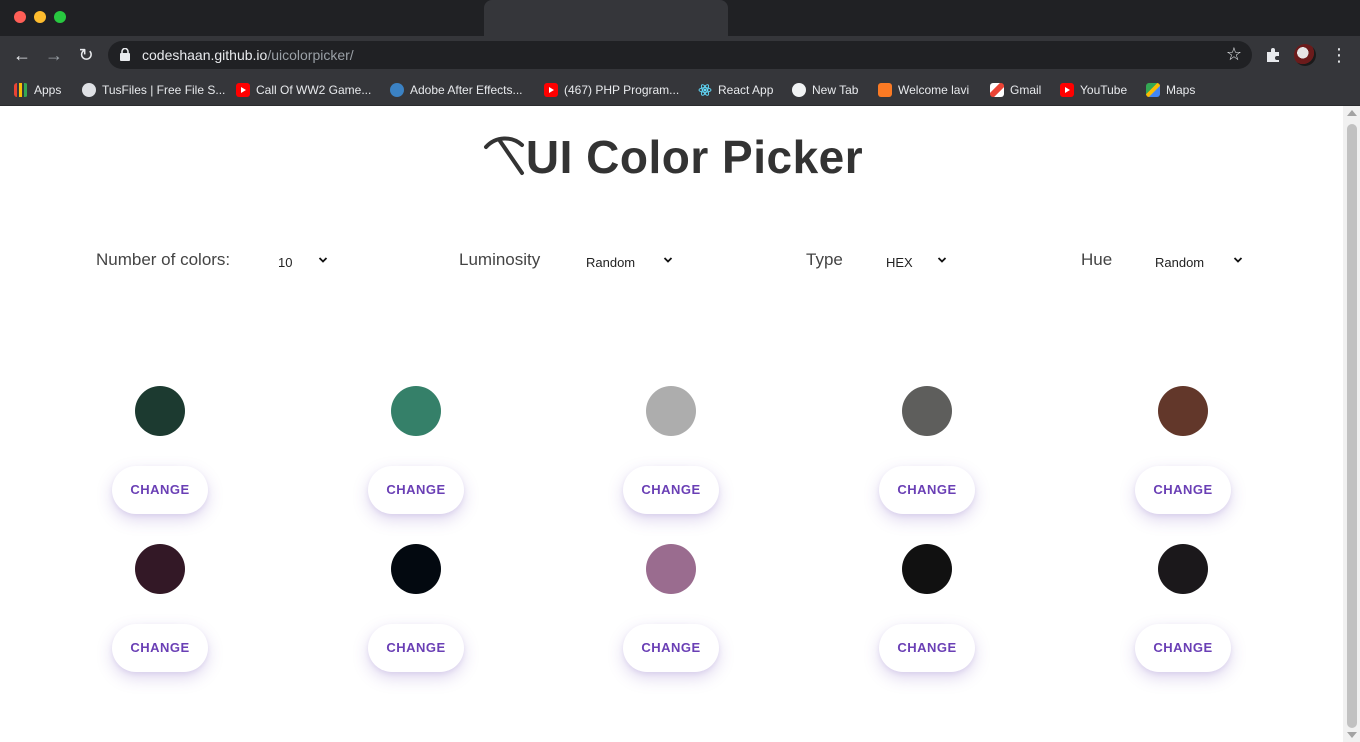 Image resolution: width=1360 pixels, height=742 pixels. I want to click on bookmark-maps: Maps, so click(1170, 90).